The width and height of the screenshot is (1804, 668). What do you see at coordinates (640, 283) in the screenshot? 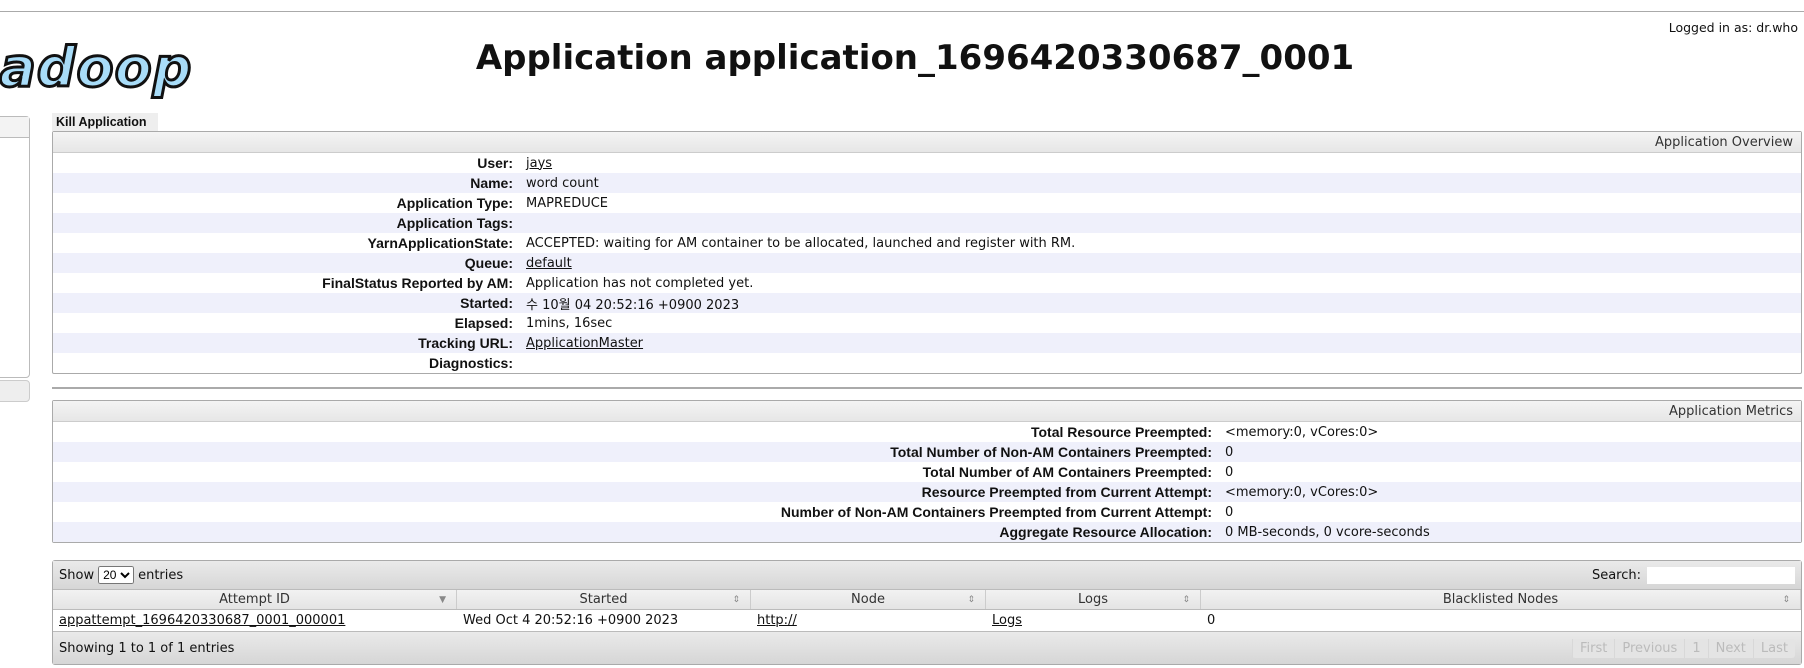
I see `info-value: Application has not completed yet.` at bounding box center [640, 283].